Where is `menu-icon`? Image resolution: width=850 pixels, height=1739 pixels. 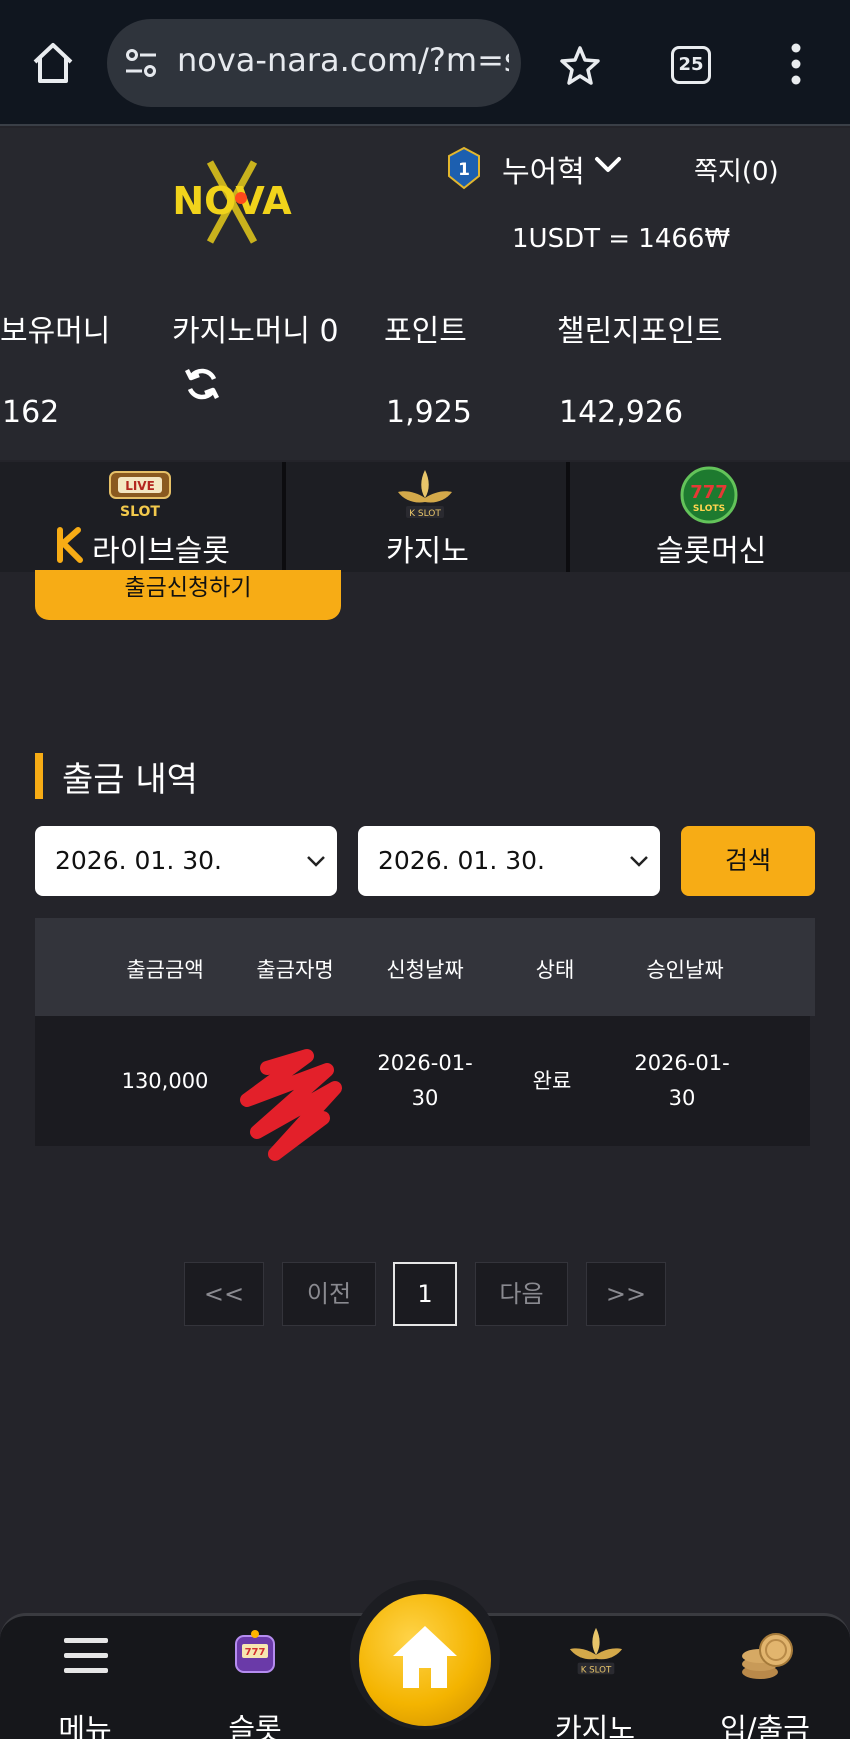
menu-icon is located at coordinates (86, 1655).